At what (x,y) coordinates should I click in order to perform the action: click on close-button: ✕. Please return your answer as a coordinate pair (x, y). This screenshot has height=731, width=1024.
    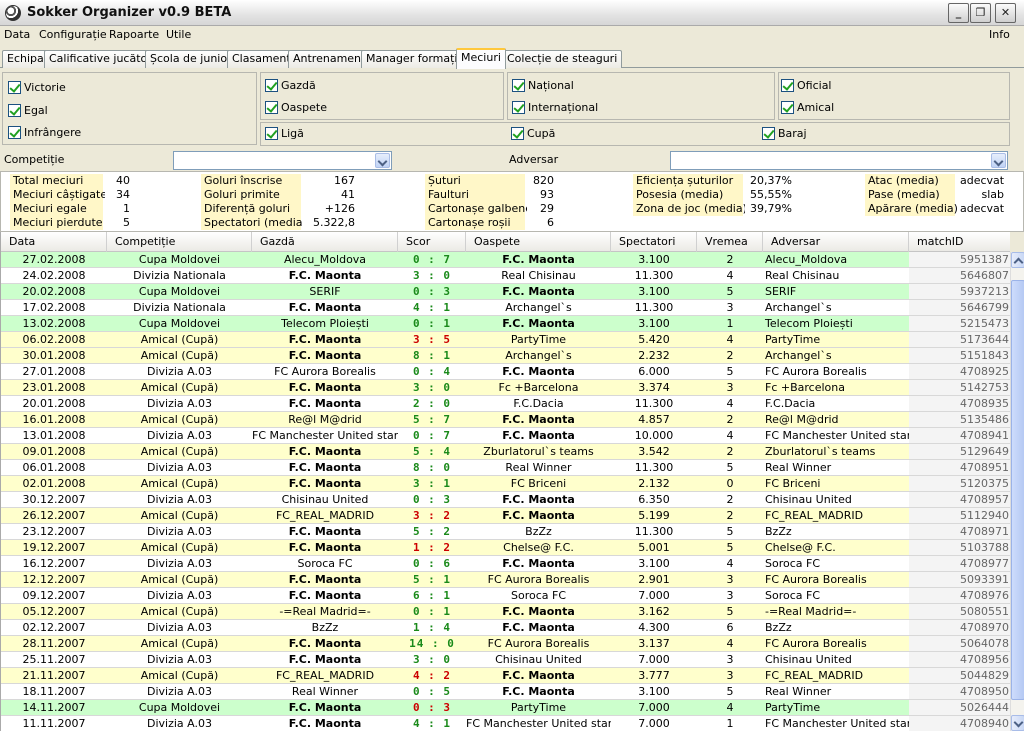
    Looking at the image, I should click on (1005, 13).